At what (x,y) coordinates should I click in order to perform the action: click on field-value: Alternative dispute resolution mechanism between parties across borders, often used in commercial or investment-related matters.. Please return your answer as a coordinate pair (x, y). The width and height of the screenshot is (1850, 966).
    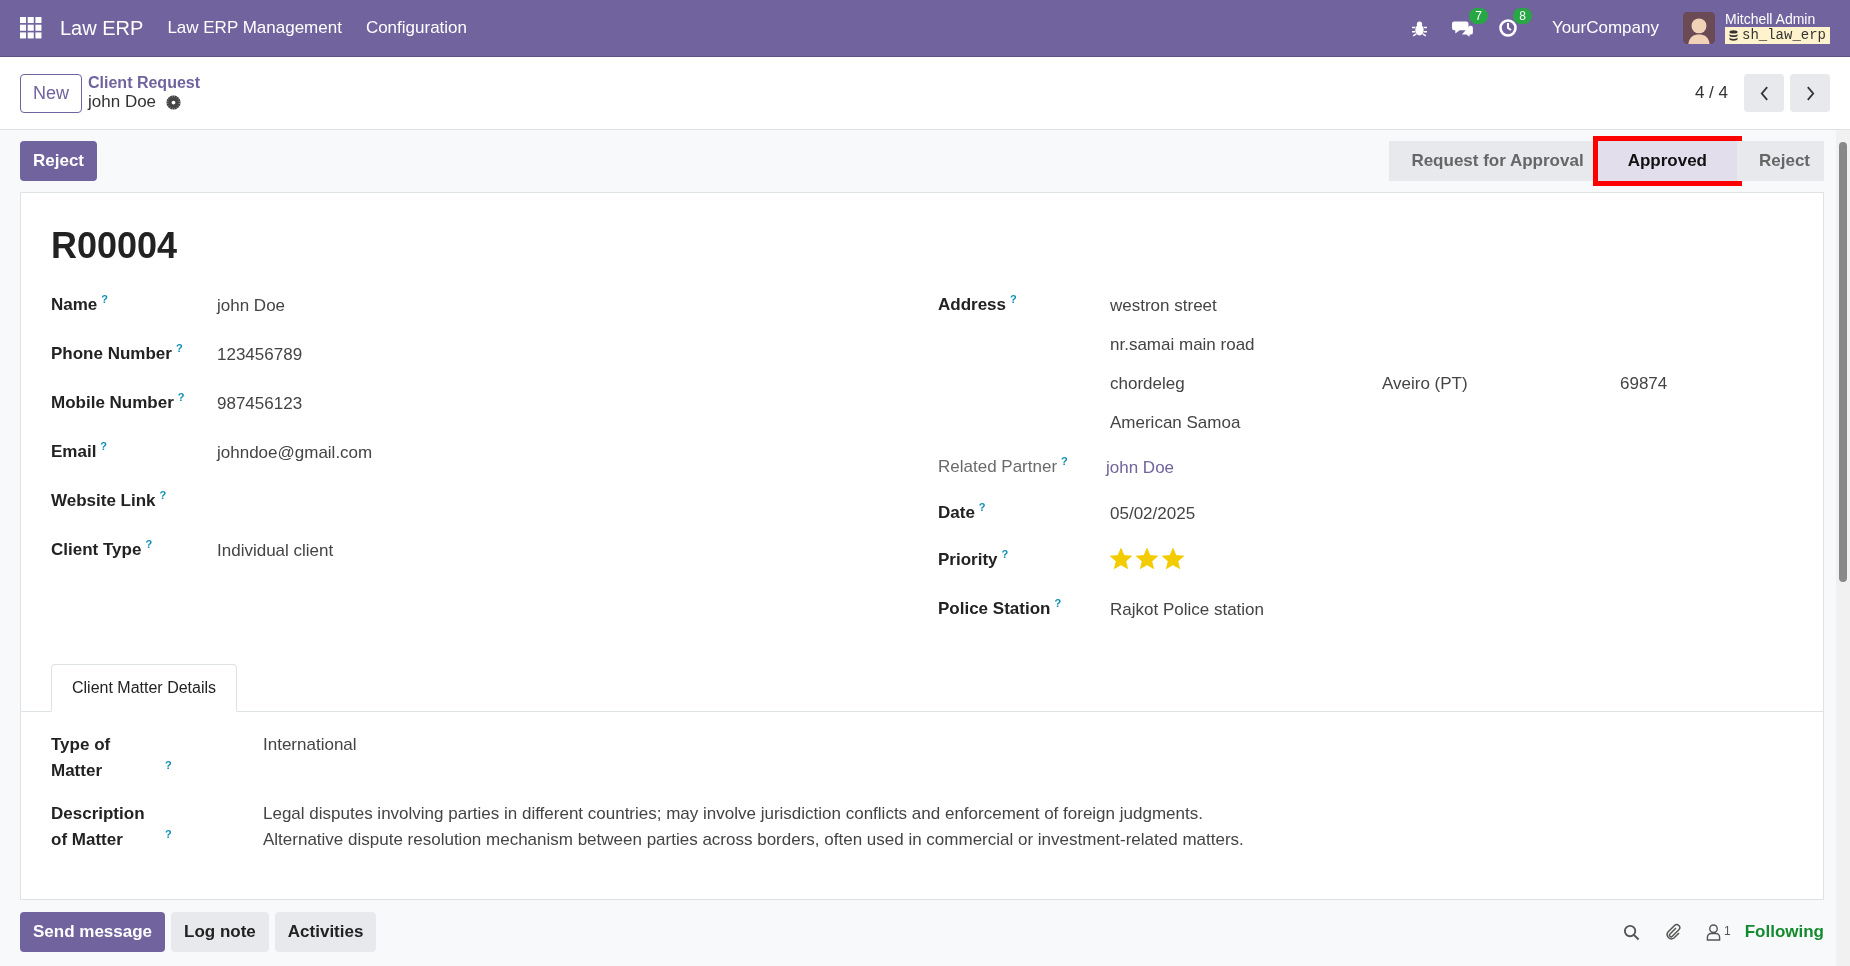
    Looking at the image, I should click on (753, 840).